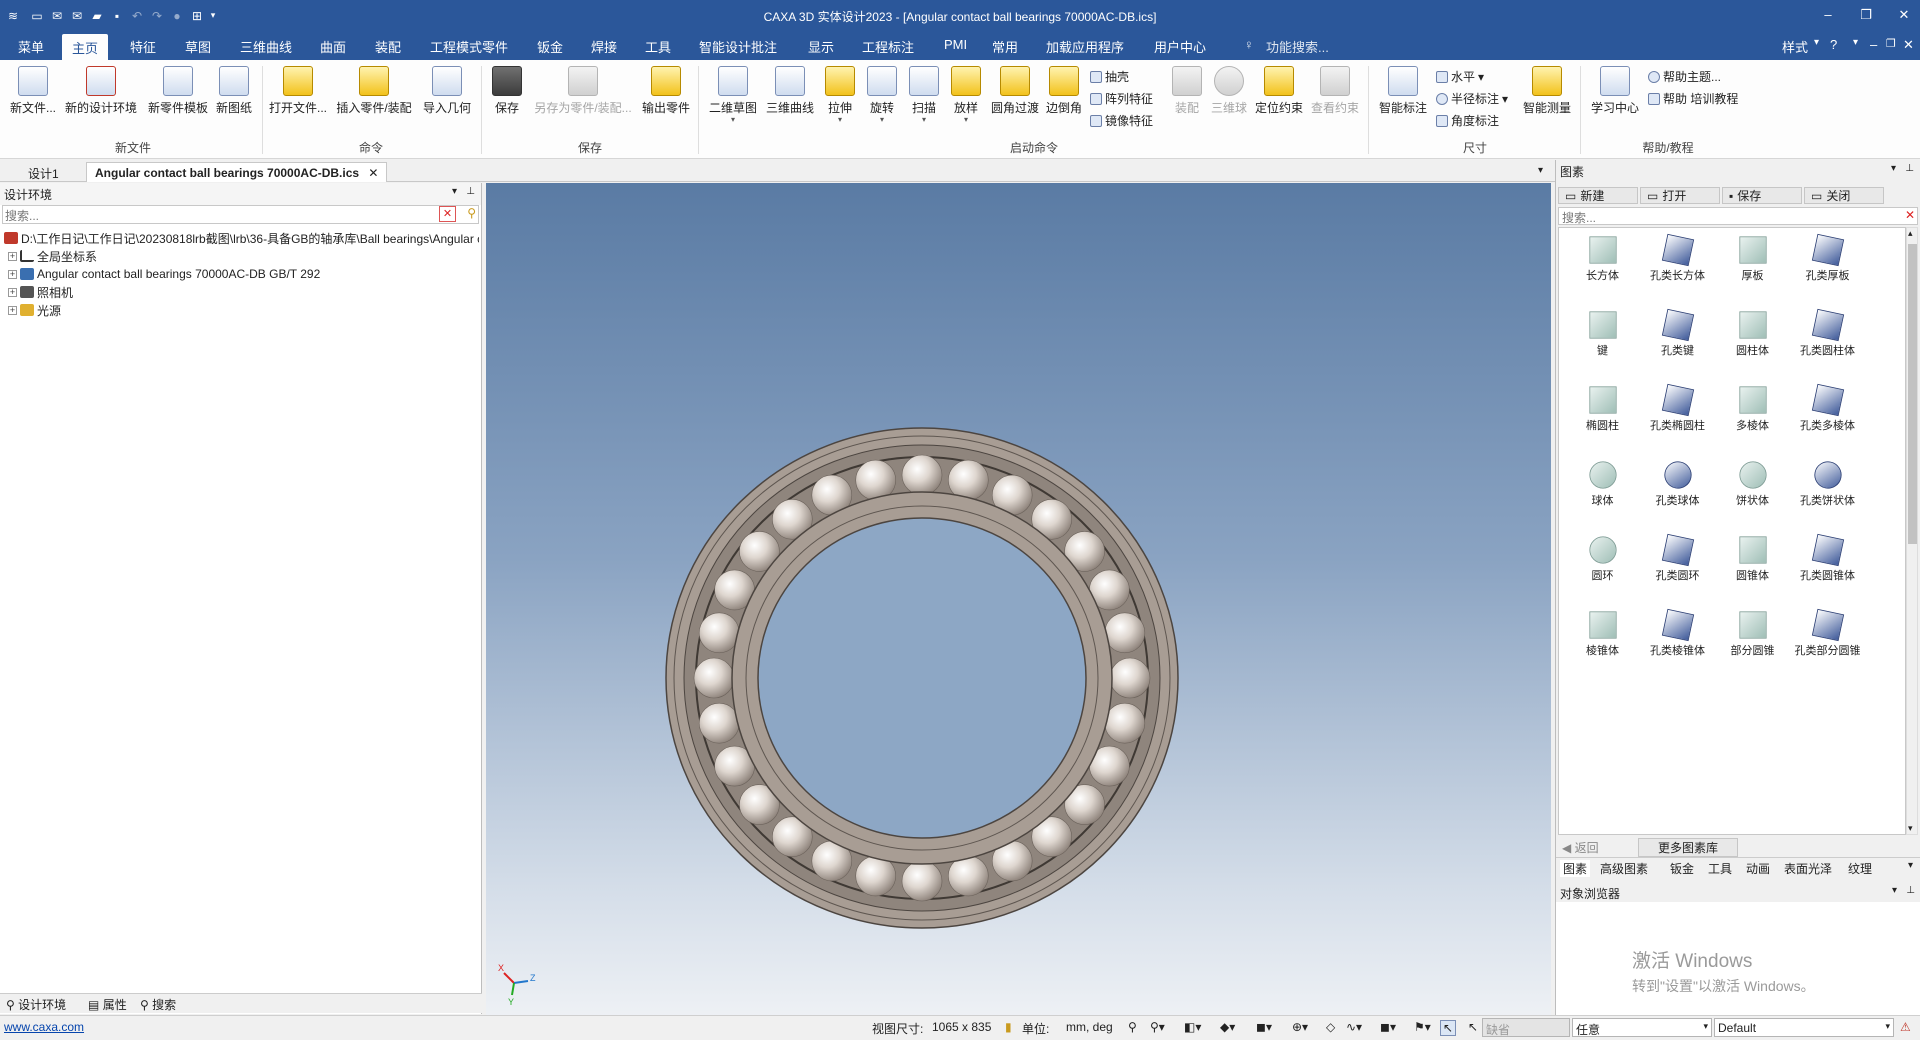 The image size is (1920, 1040). I want to click on display-mode-icon: ◼▾, so click(1264, 1027).